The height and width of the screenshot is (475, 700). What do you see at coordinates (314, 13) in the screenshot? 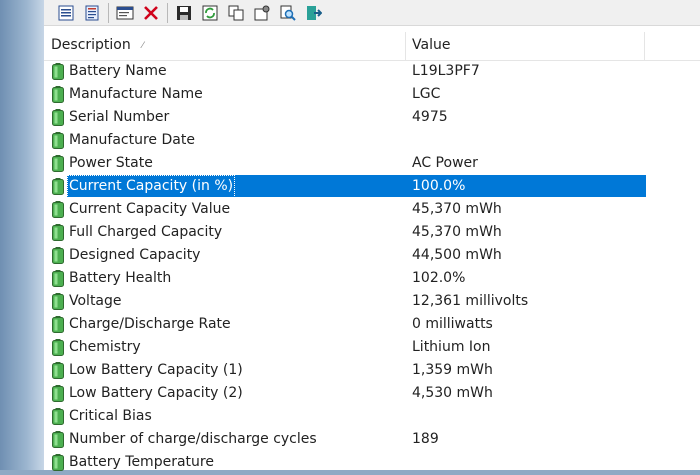
I see `exit-icon` at bounding box center [314, 13].